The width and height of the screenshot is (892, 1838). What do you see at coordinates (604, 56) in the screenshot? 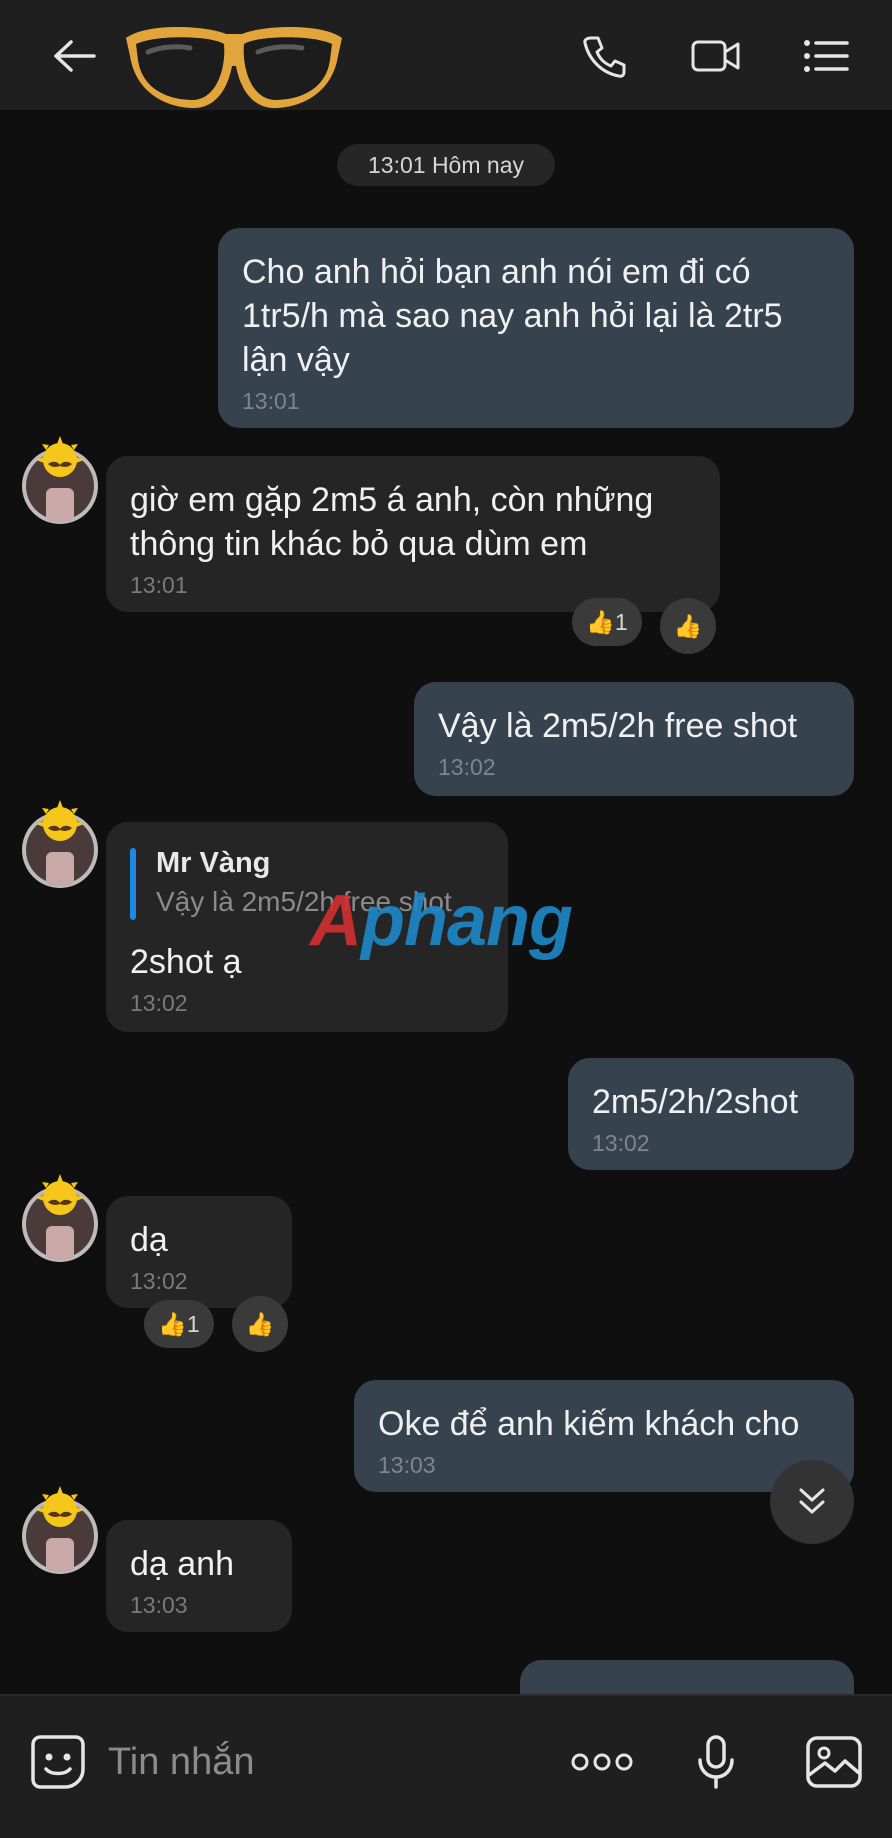
I see `phone-call-icon` at bounding box center [604, 56].